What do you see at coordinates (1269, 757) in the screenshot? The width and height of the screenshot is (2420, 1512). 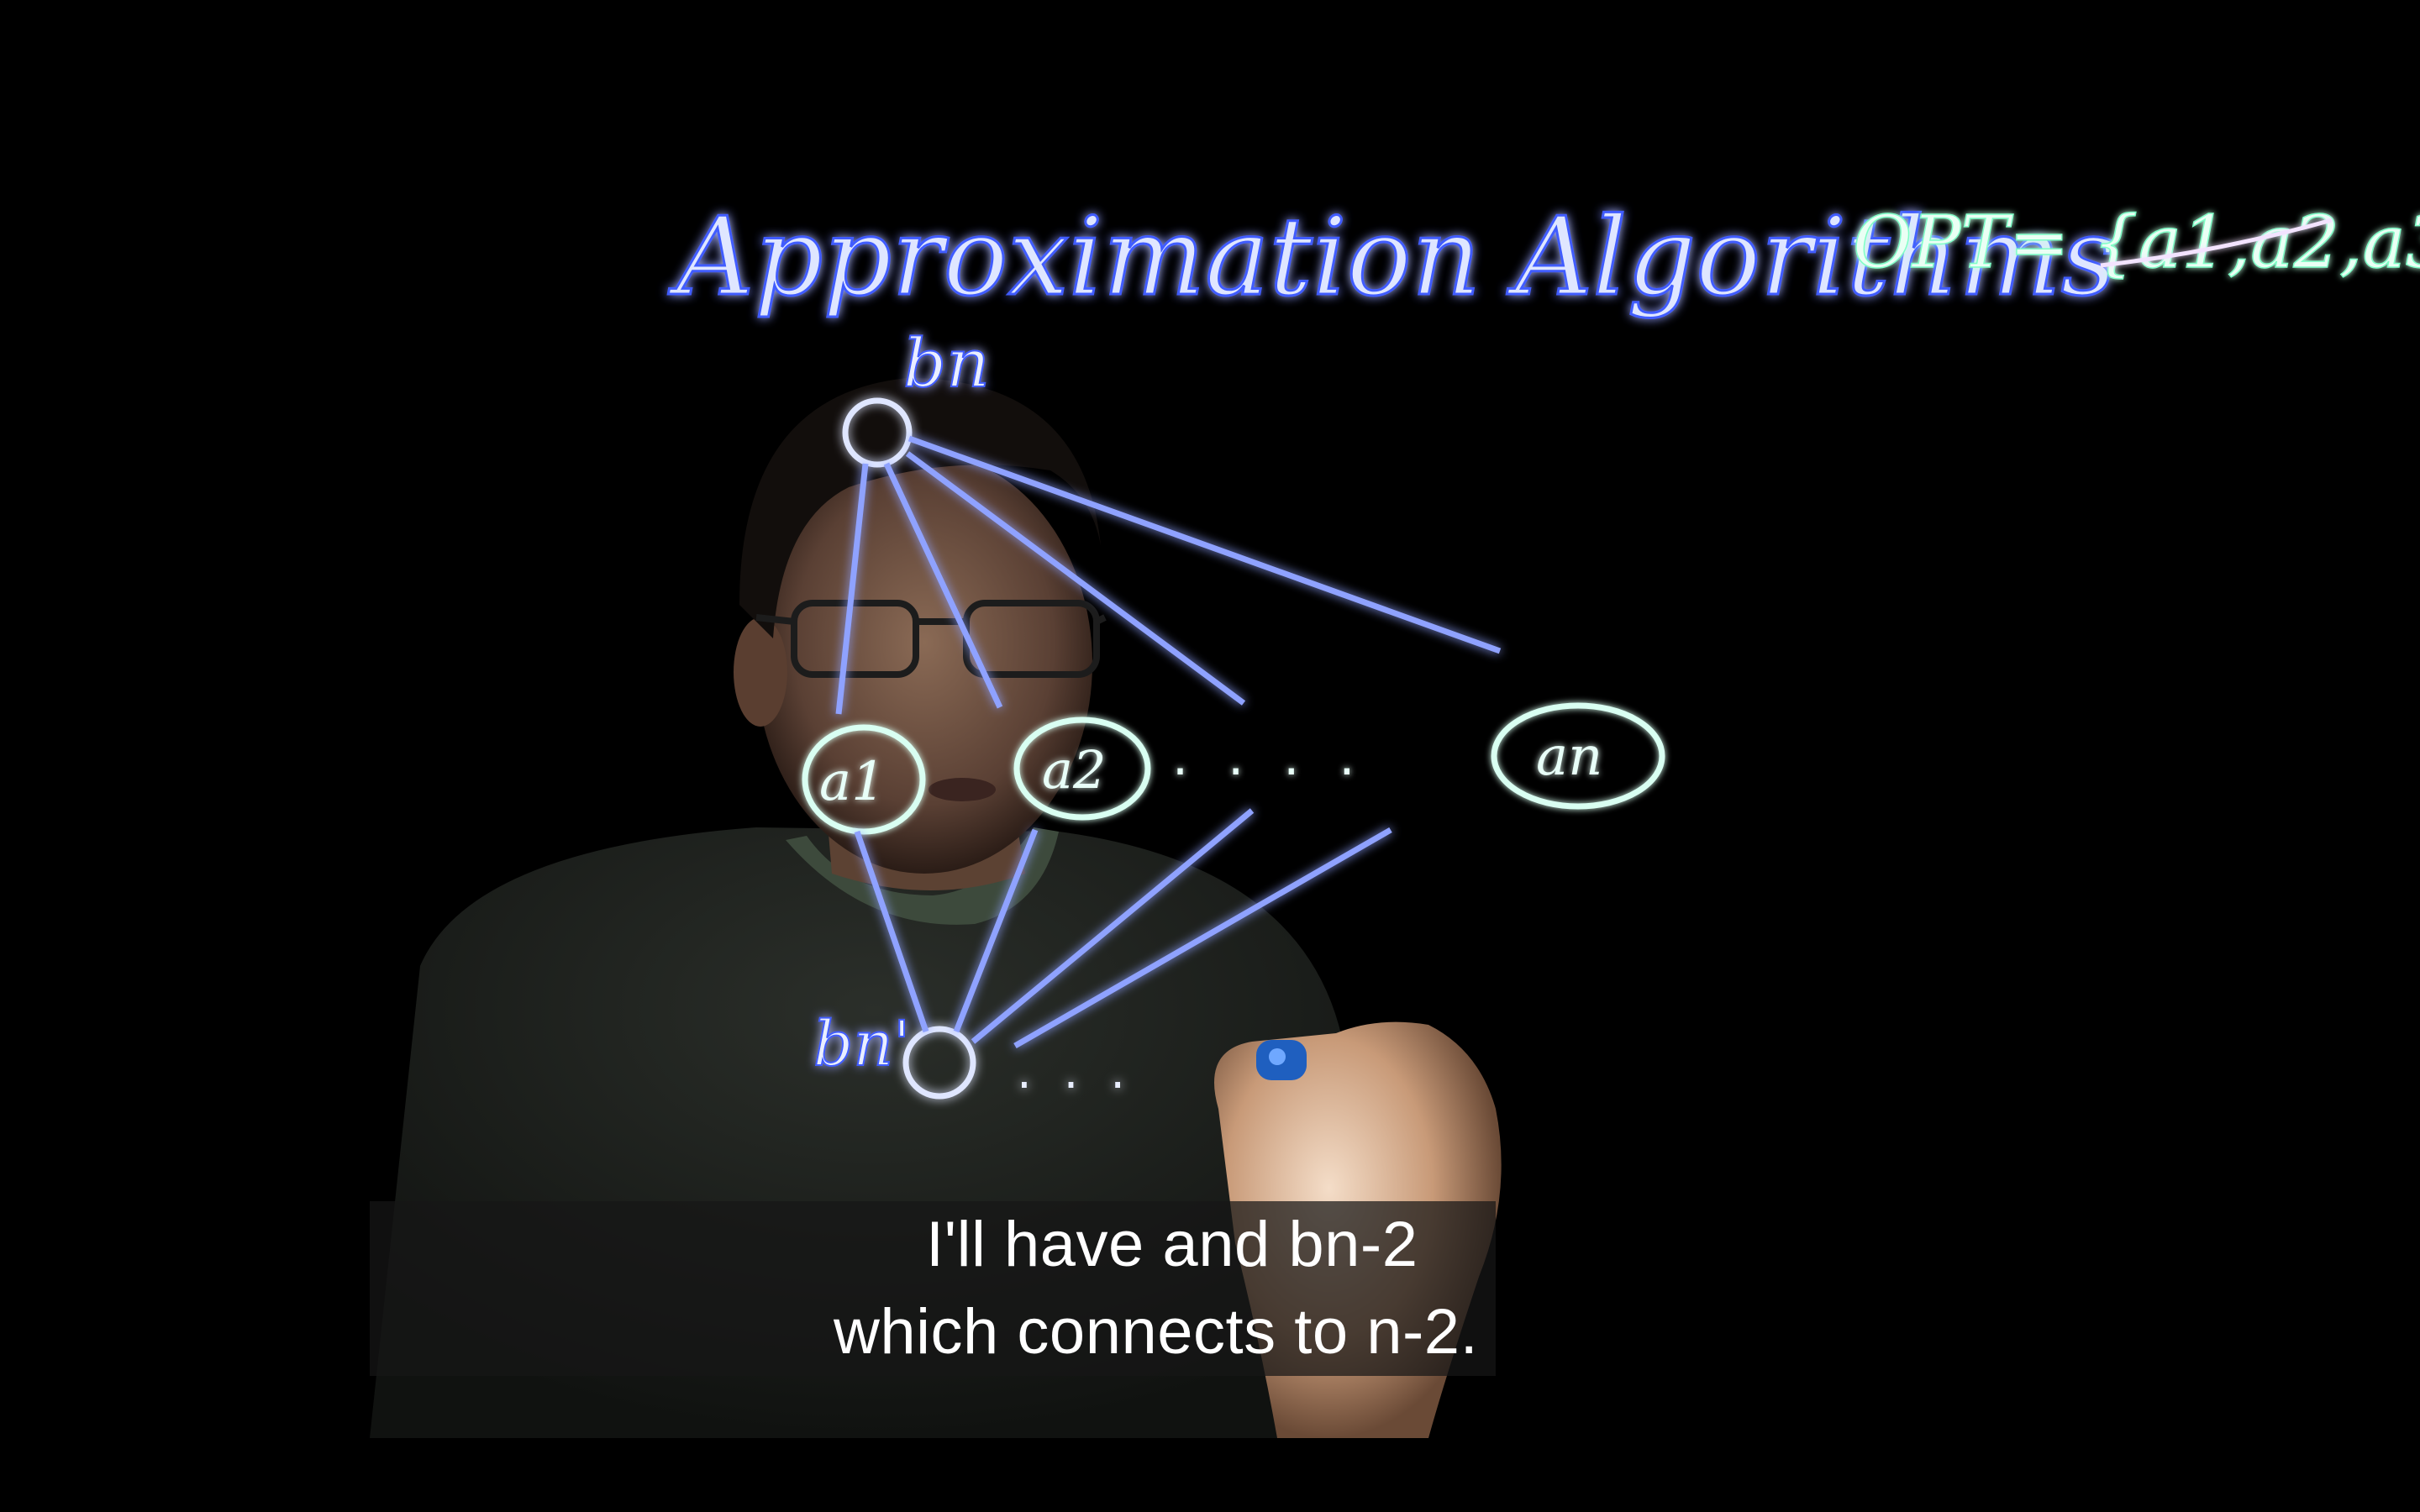 I see `nodes-ellipsis: . . . .` at bounding box center [1269, 757].